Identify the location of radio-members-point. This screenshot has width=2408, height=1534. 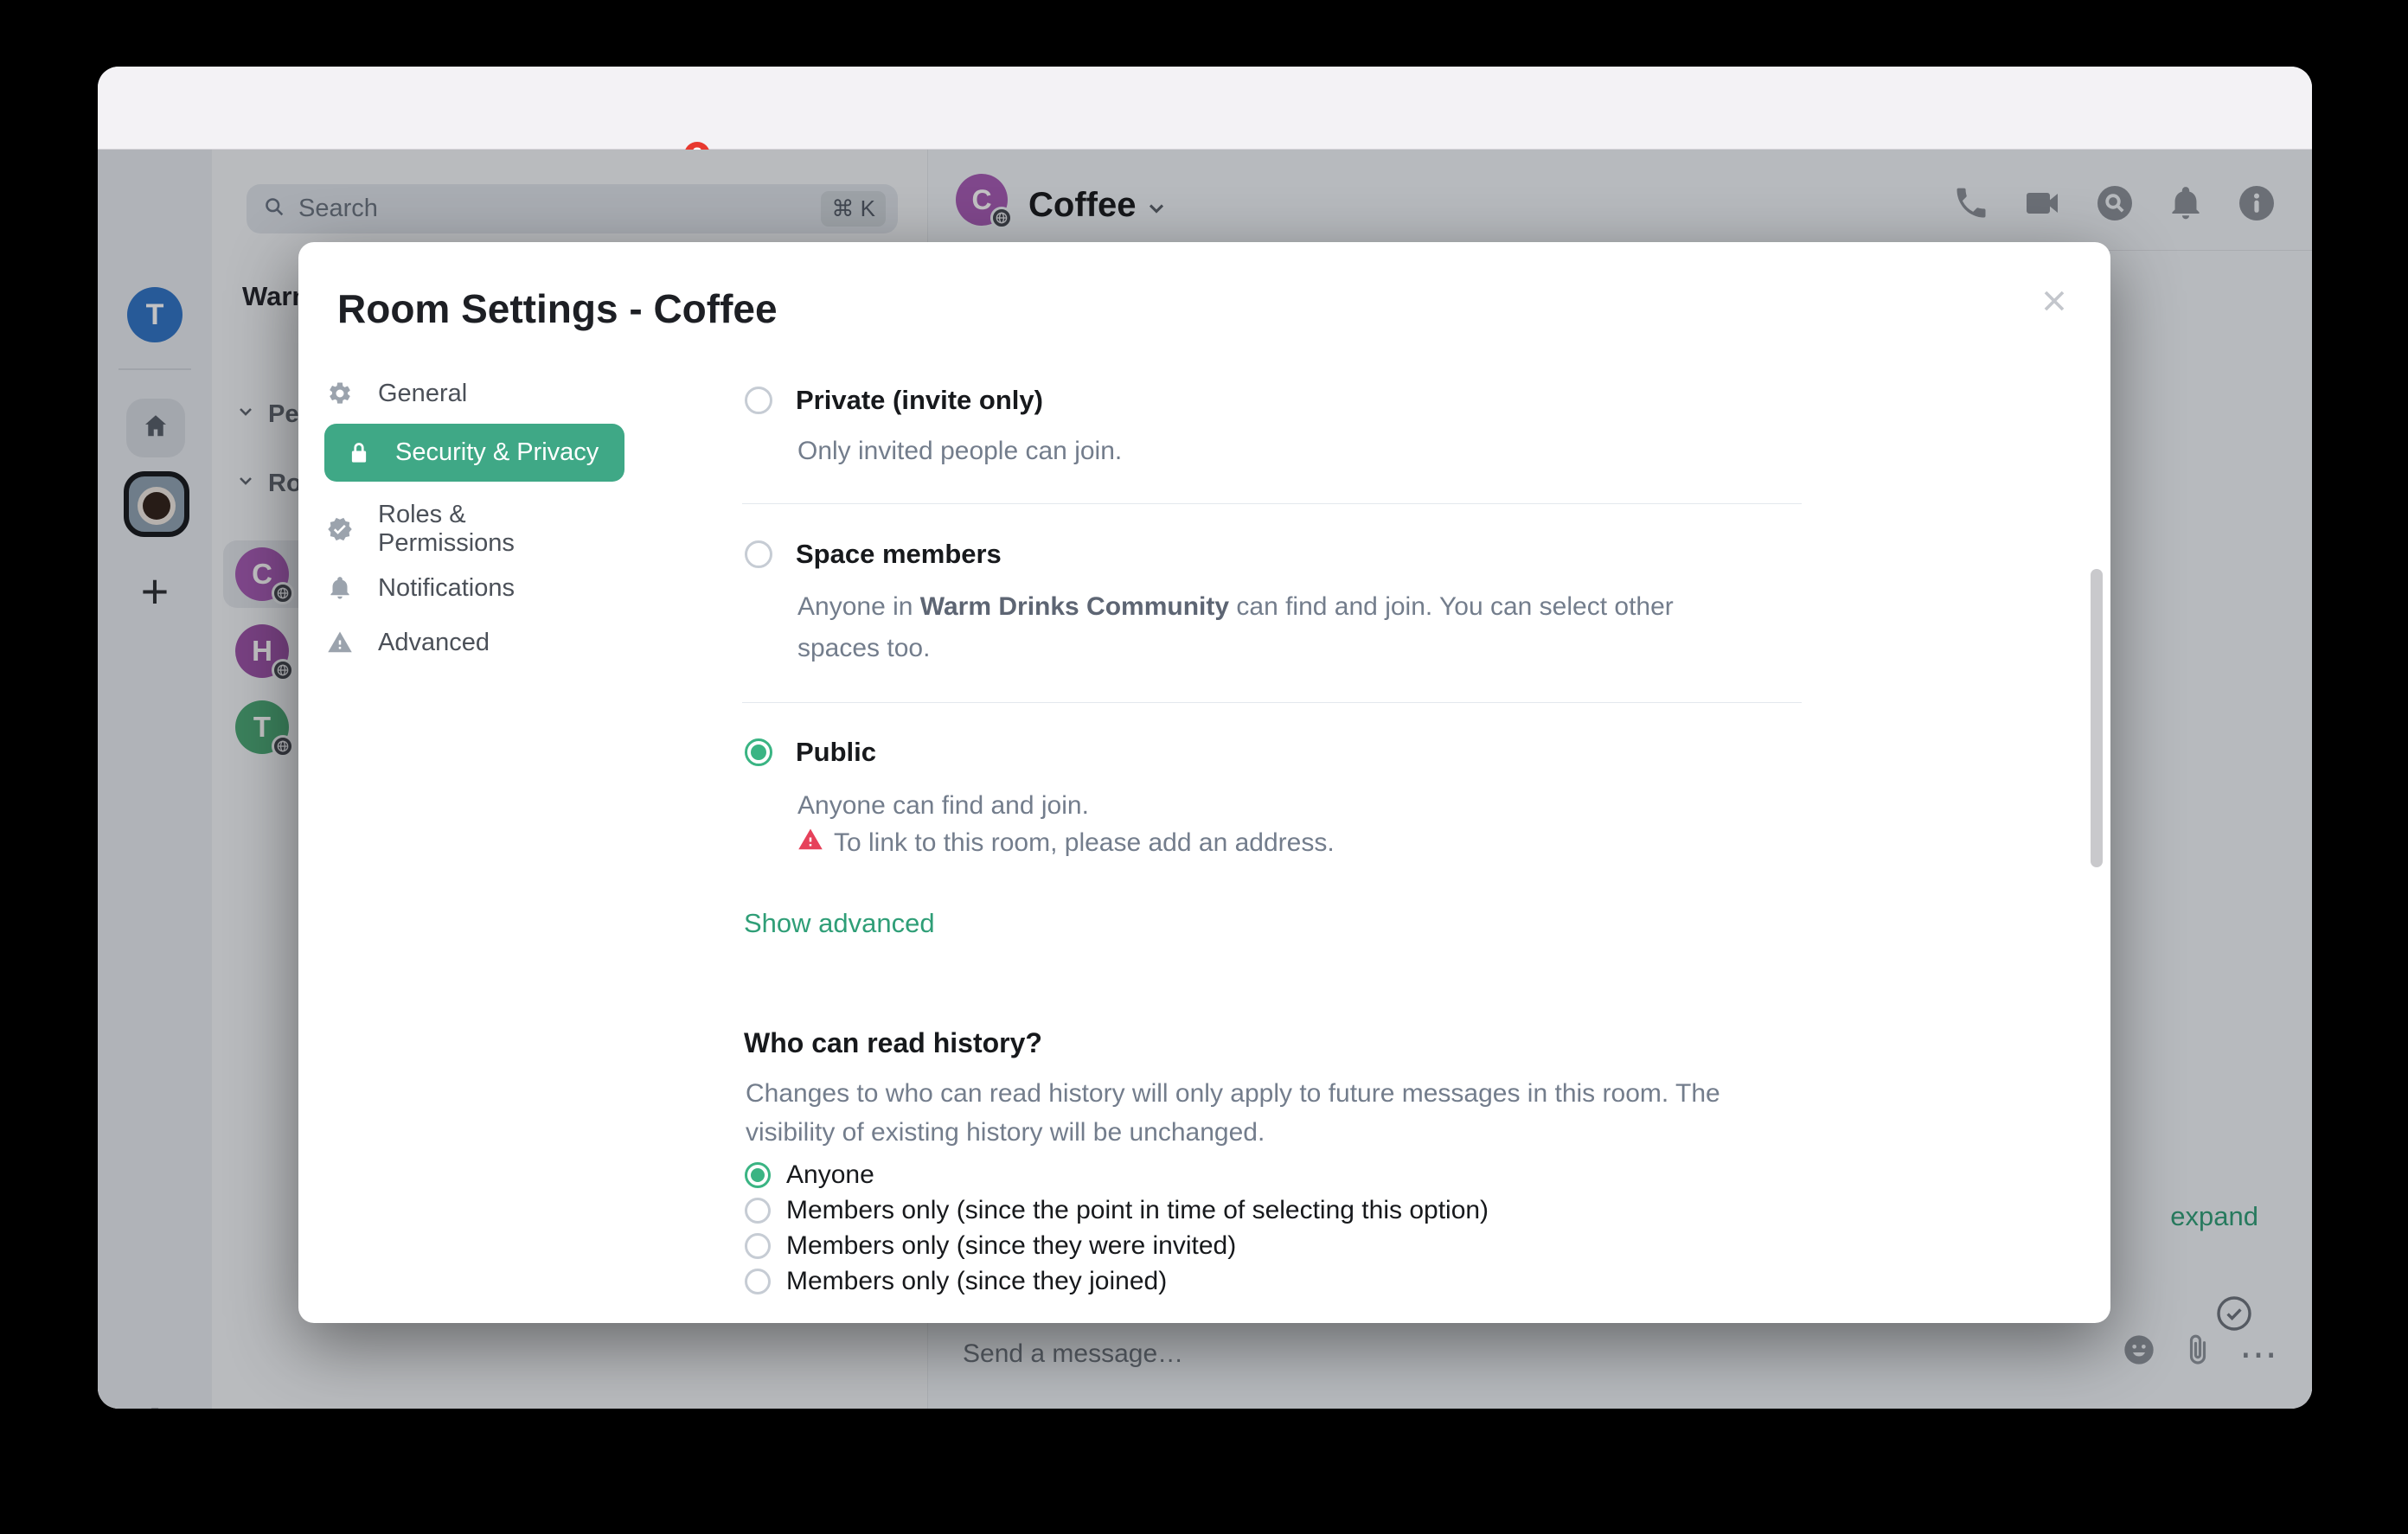
(758, 1211).